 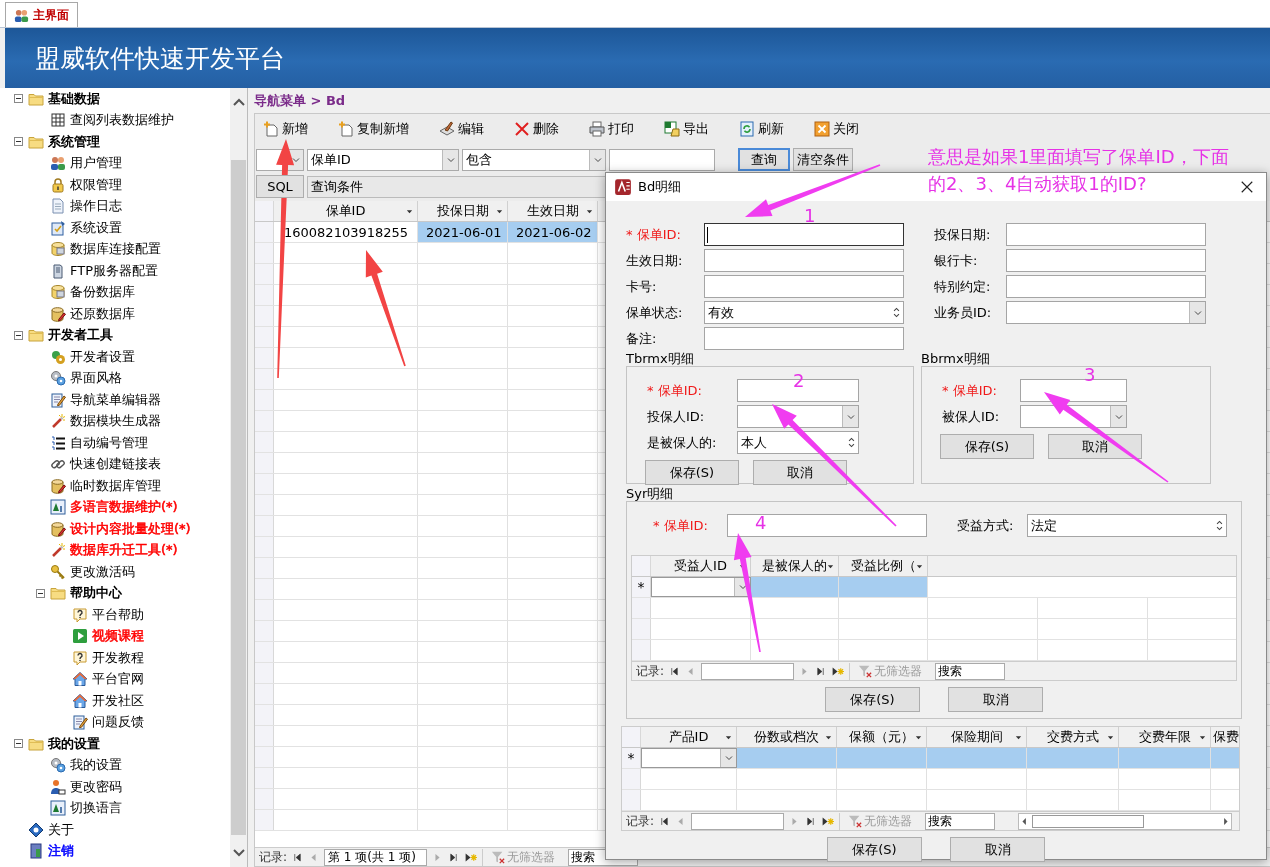 What do you see at coordinates (74, 141) in the screenshot?
I see `tree-item: 系统管理` at bounding box center [74, 141].